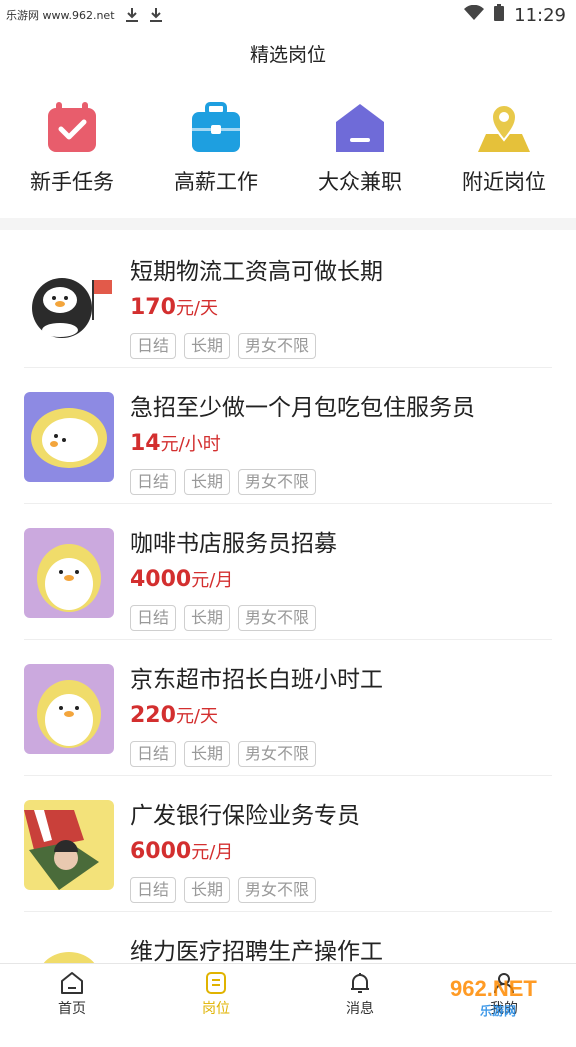 This screenshot has height=1047, width=576. What do you see at coordinates (504, 128) in the screenshot?
I see `location-map-icon` at bounding box center [504, 128].